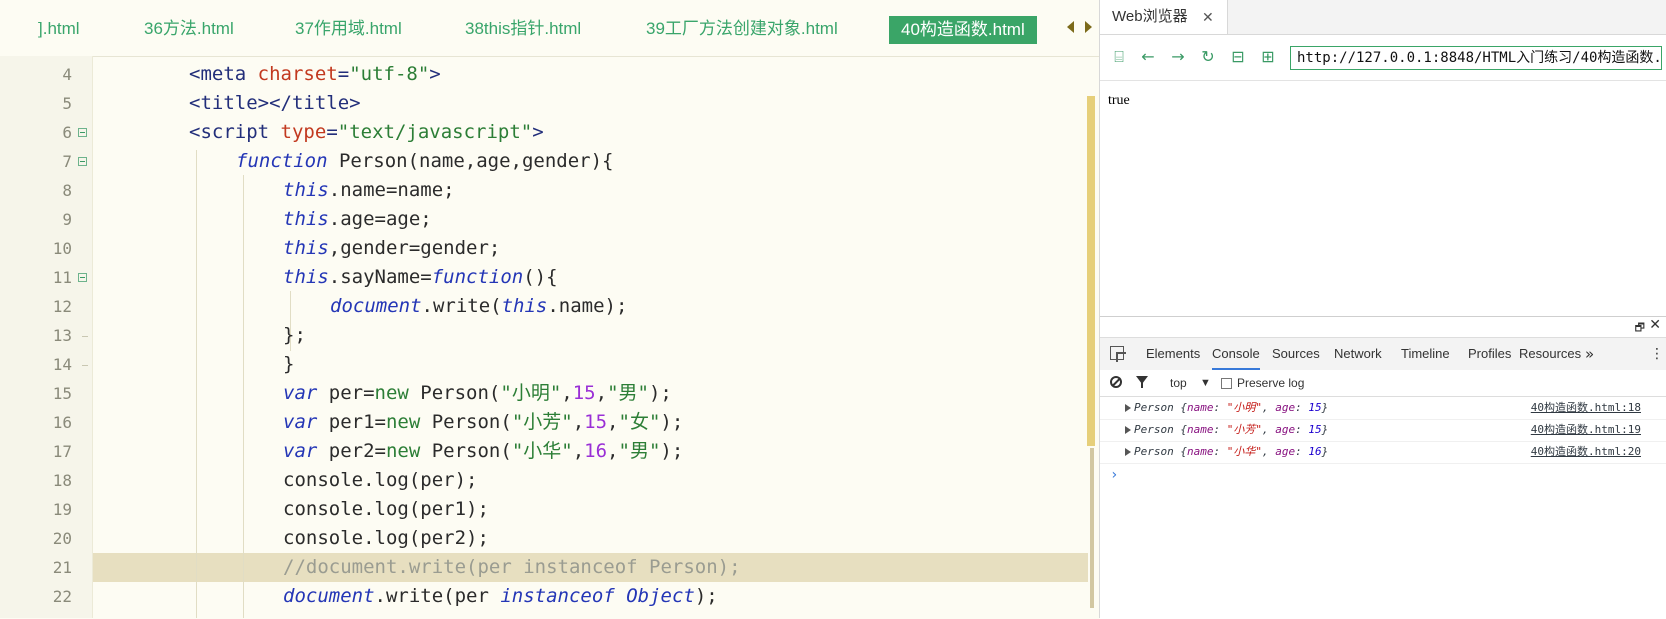 The image size is (1666, 619). What do you see at coordinates (461, 306) in the screenshot?
I see `token: .write(` at bounding box center [461, 306].